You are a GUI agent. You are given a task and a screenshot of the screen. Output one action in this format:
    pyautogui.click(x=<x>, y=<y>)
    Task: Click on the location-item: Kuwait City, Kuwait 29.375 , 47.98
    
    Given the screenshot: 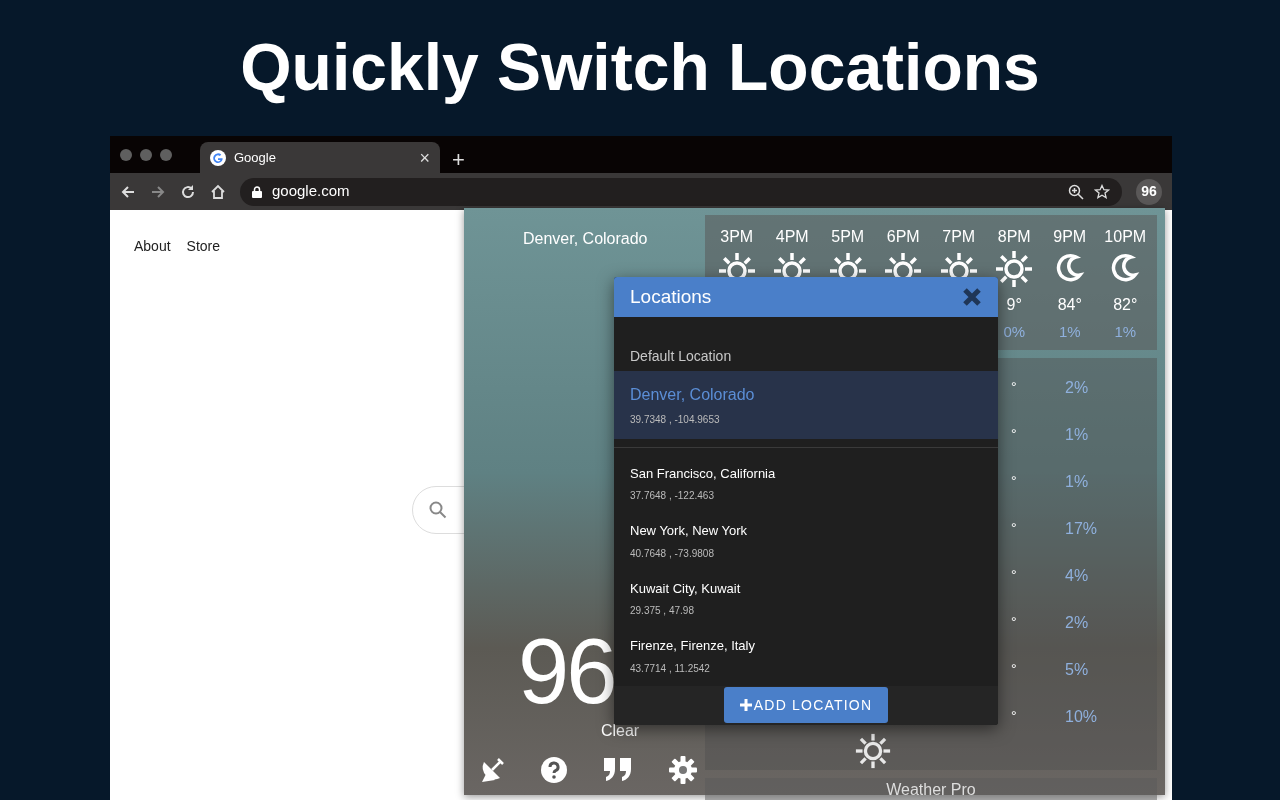 What is the action you would take?
    pyautogui.click(x=806, y=599)
    